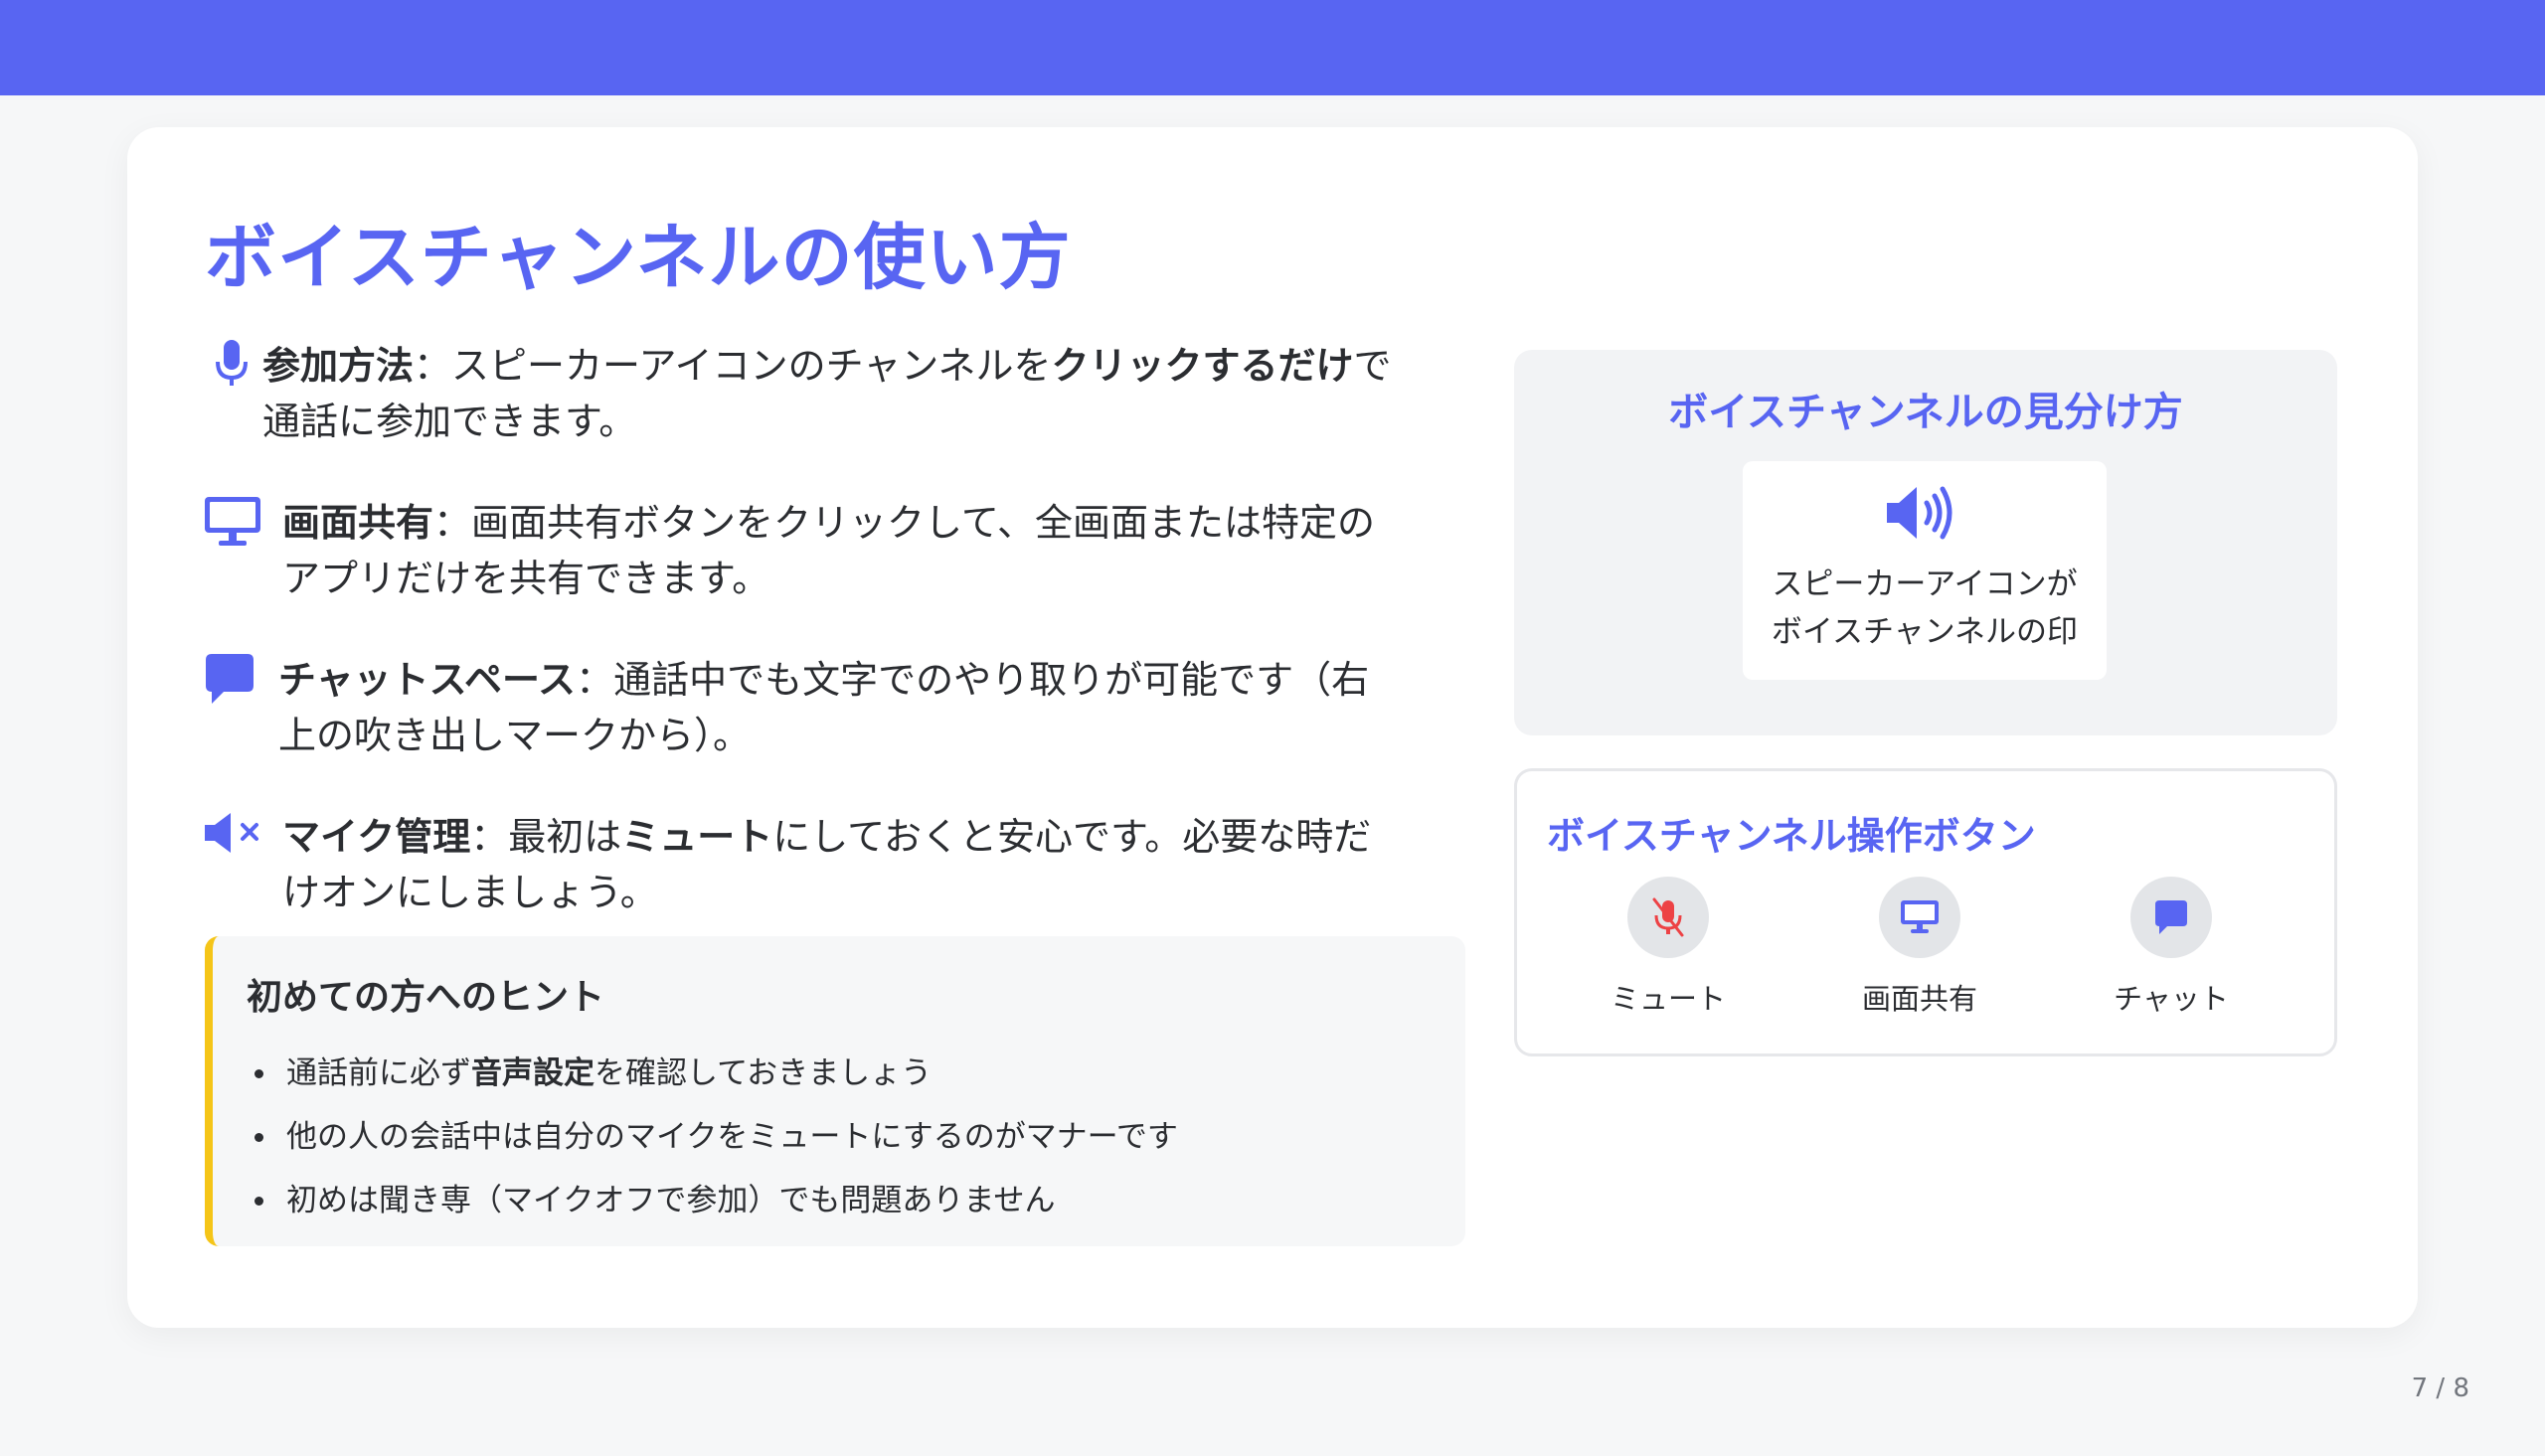 The image size is (2545, 1456). Describe the element at coordinates (801, 864) in the screenshot. I see `feature-mic-control: マイク管理：最初はミュートにしておくと安心です。必要な時だけオンにしましょう。` at that location.